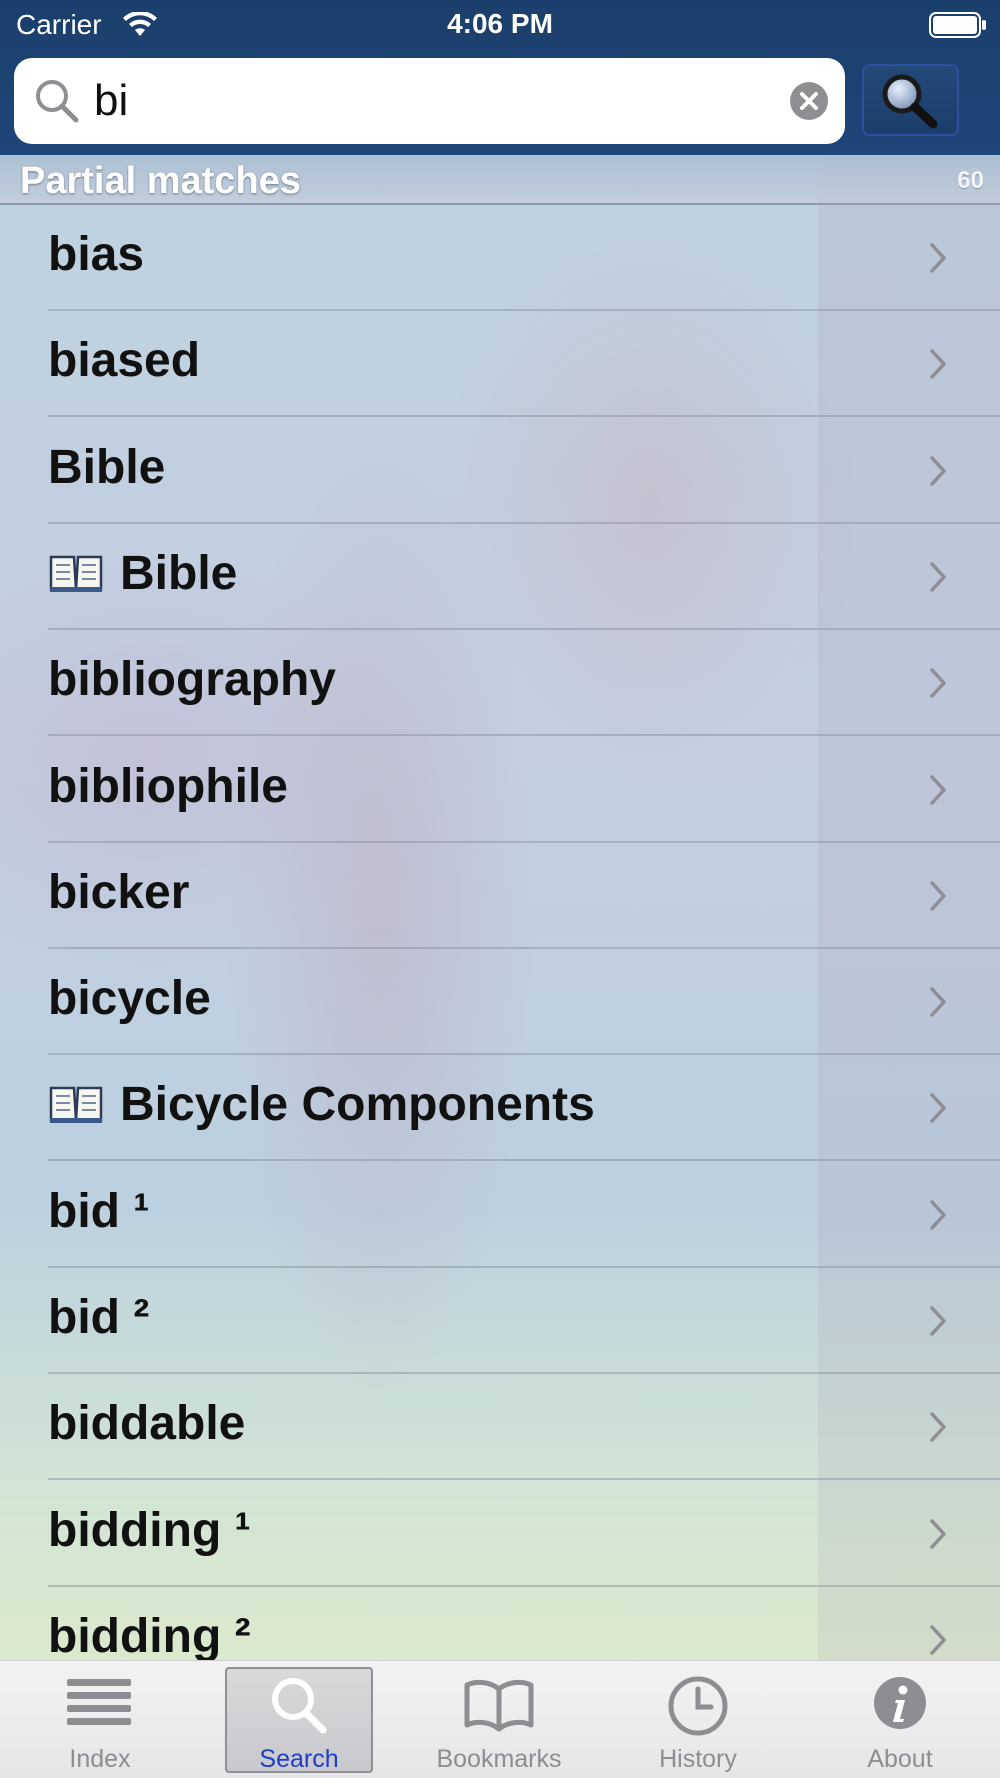  Describe the element at coordinates (900, 1703) in the screenshot. I see `info-icon` at that location.